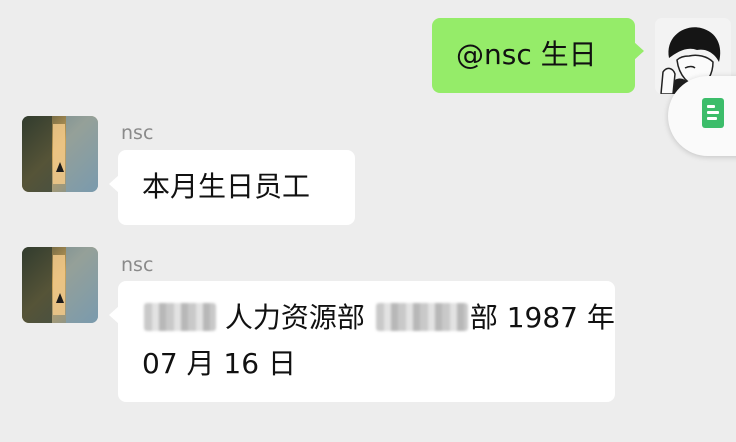 This screenshot has height=442, width=736. I want to click on message-line: 人力资源部 部 1987 年, so click(378, 318).